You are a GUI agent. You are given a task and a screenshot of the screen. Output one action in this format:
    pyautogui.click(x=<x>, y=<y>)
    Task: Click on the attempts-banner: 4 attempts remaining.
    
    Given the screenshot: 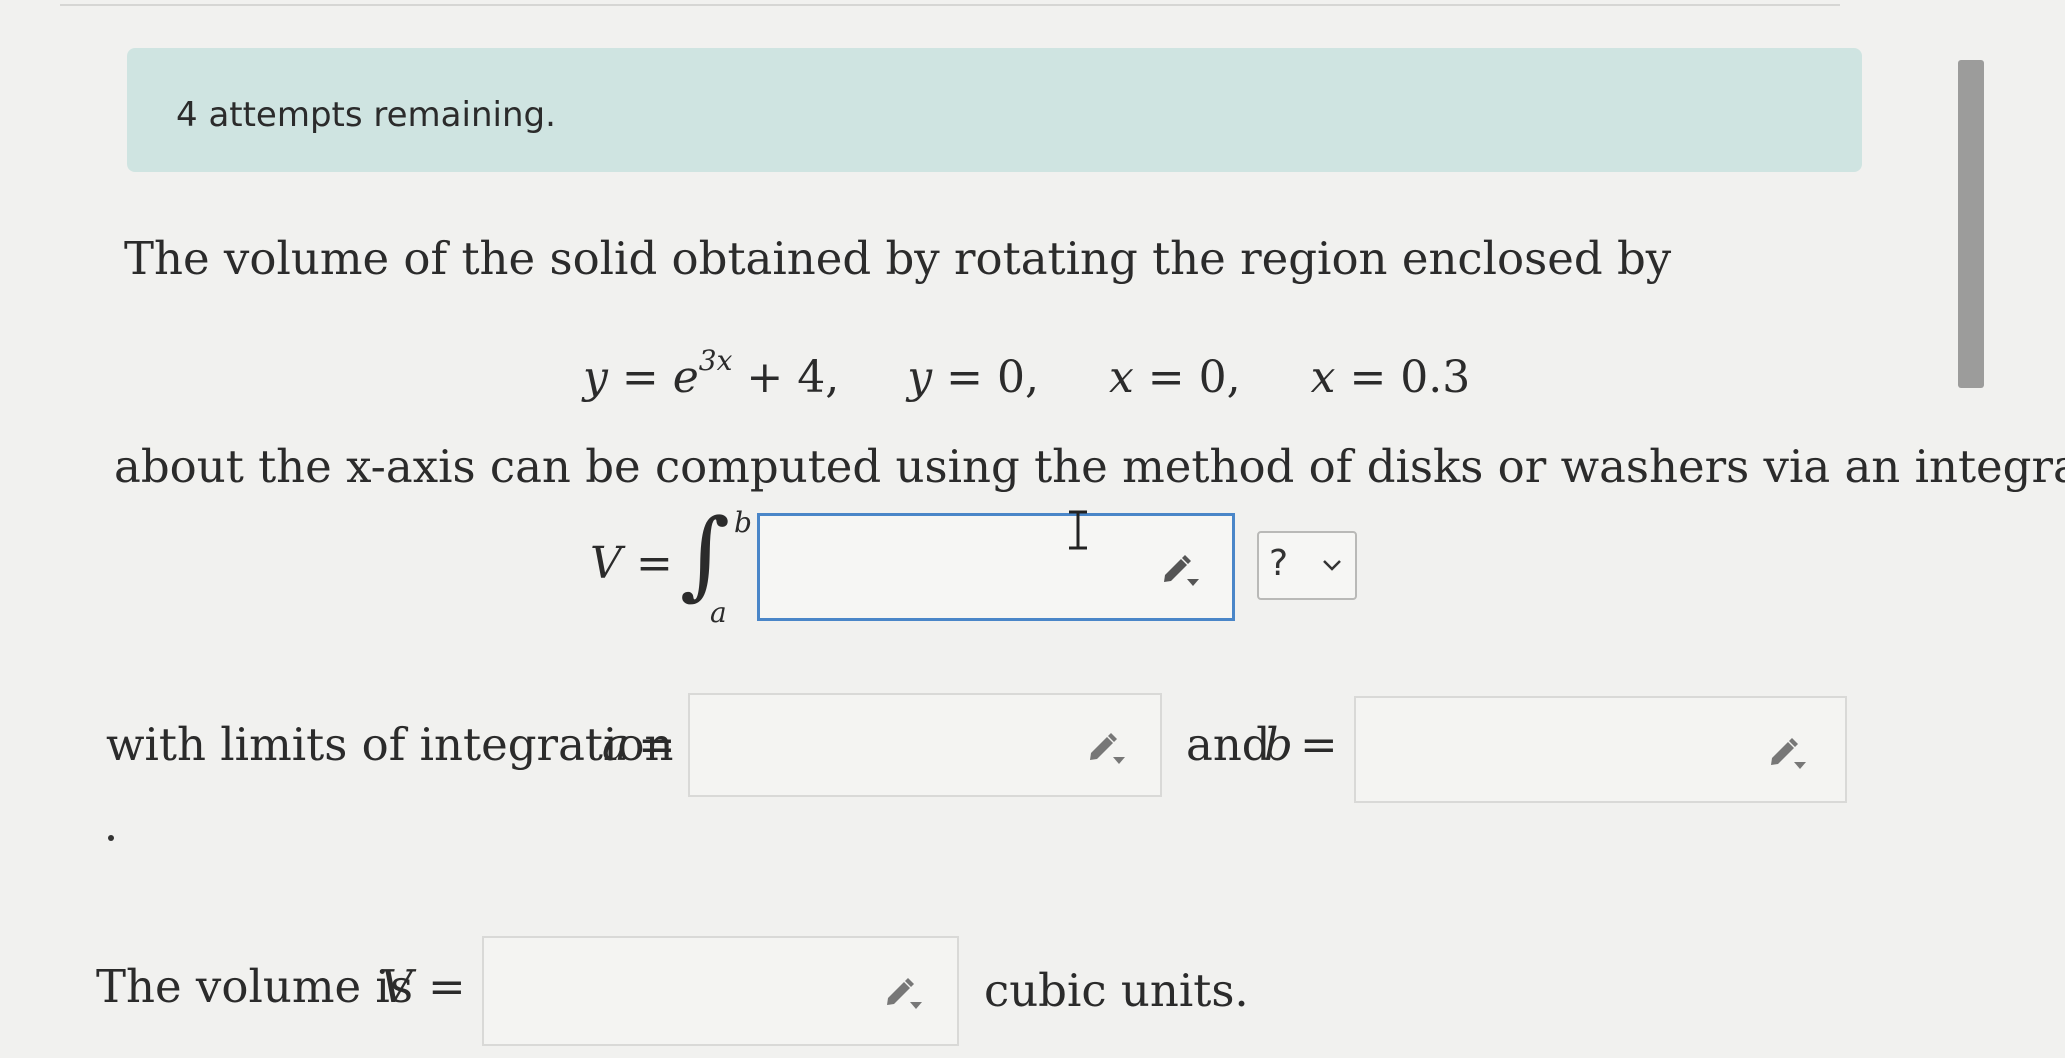 What is the action you would take?
    pyautogui.click(x=994, y=110)
    